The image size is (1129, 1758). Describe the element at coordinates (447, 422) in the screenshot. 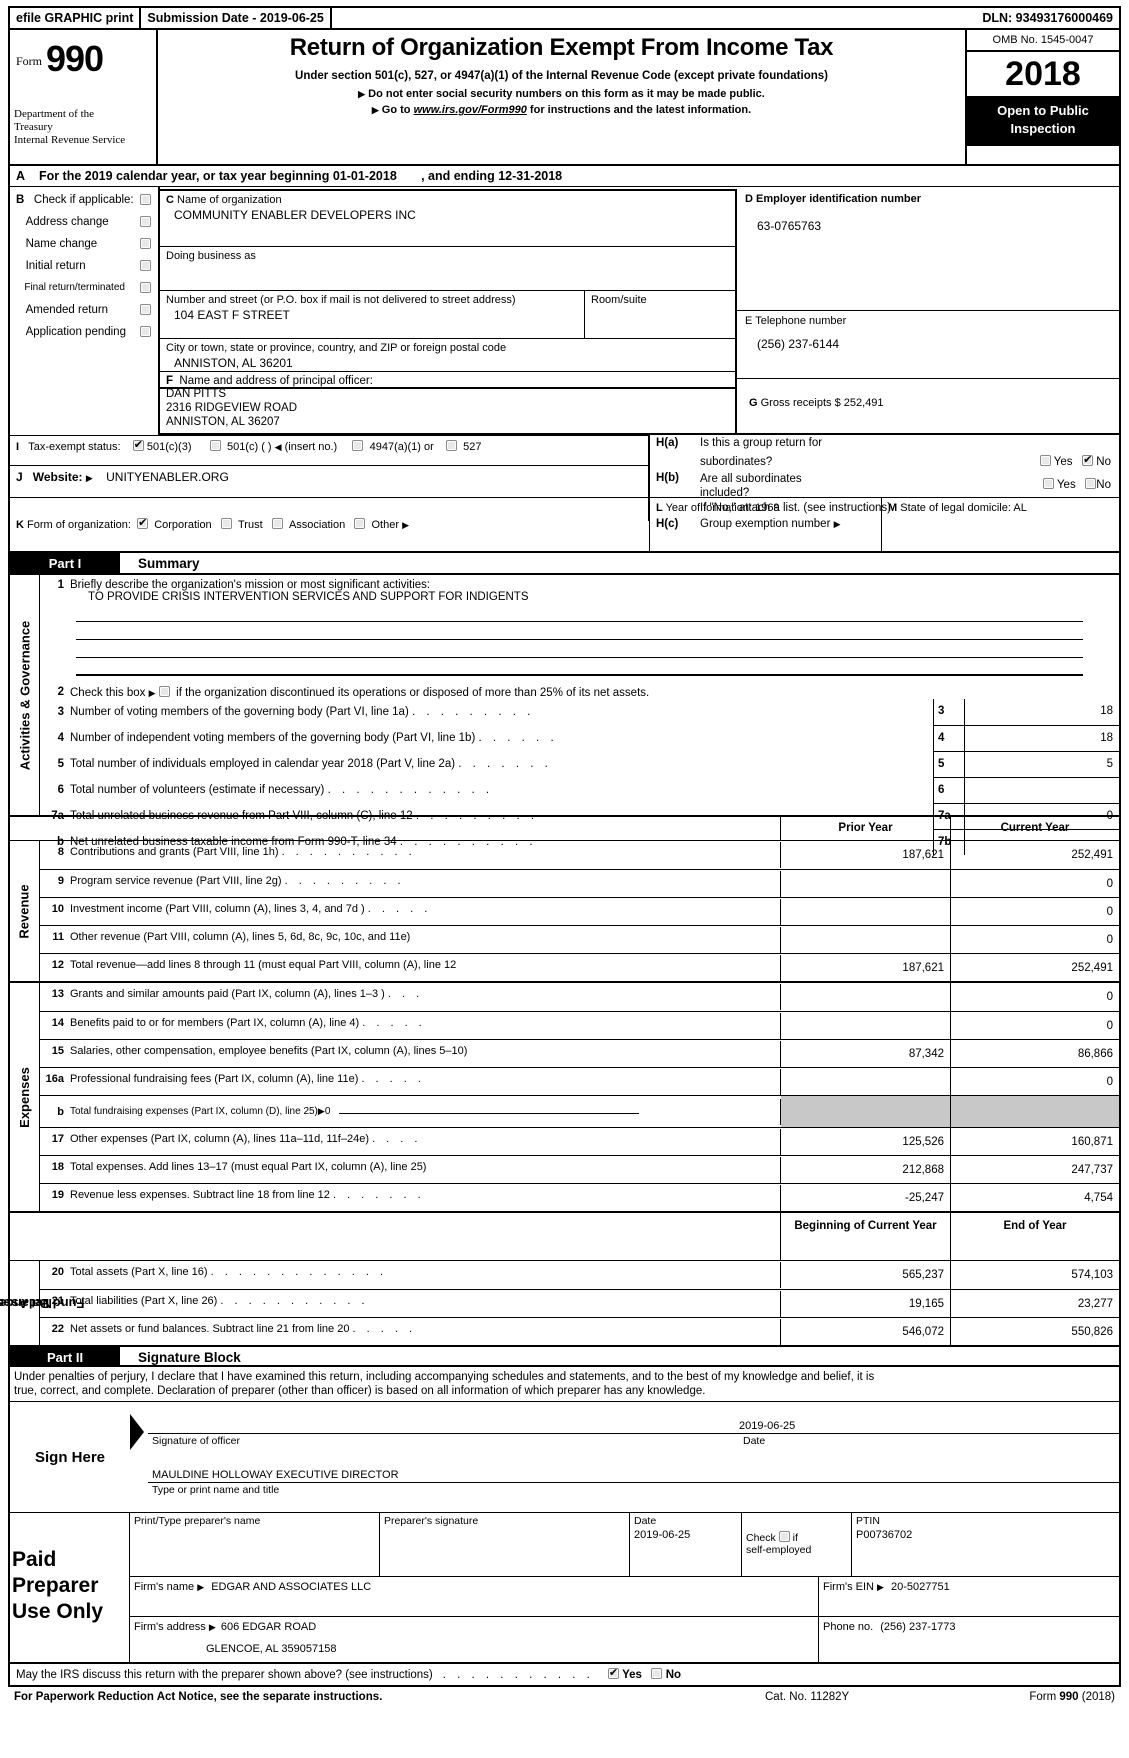

I see `principal-officer-citystate: ANNISTON, AL 36207` at that location.